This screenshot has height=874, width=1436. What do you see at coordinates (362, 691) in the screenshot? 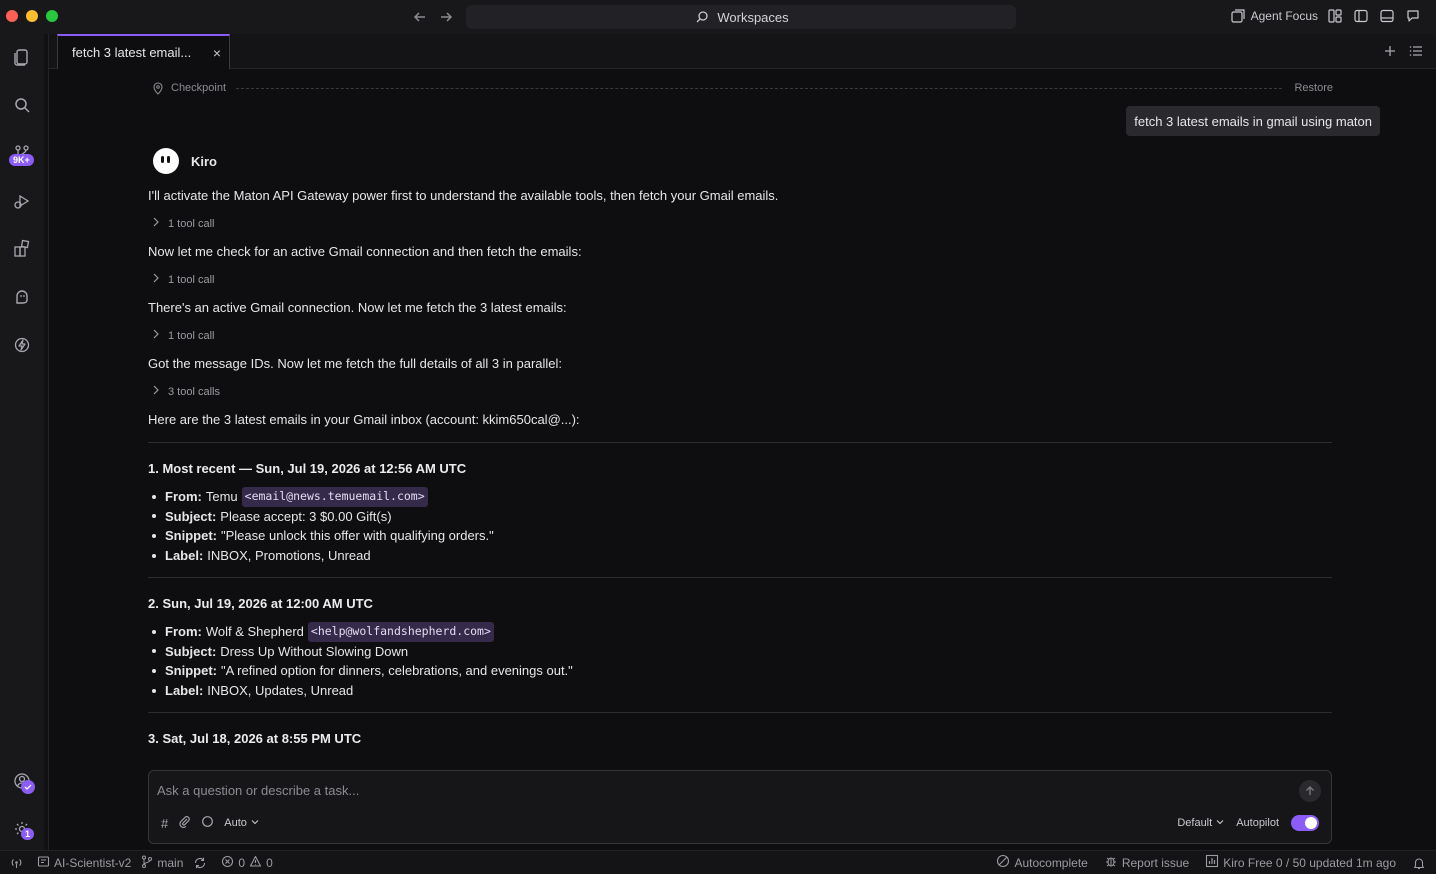
I see `email-label: Label: INBOX, Updates, Unread` at bounding box center [362, 691].